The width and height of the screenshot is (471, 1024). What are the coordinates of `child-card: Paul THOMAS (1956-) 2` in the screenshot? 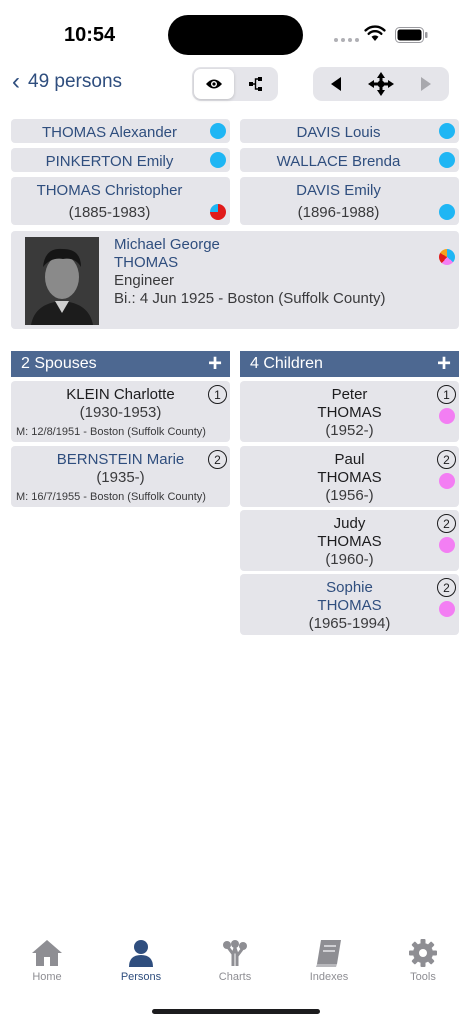 It's located at (349, 476).